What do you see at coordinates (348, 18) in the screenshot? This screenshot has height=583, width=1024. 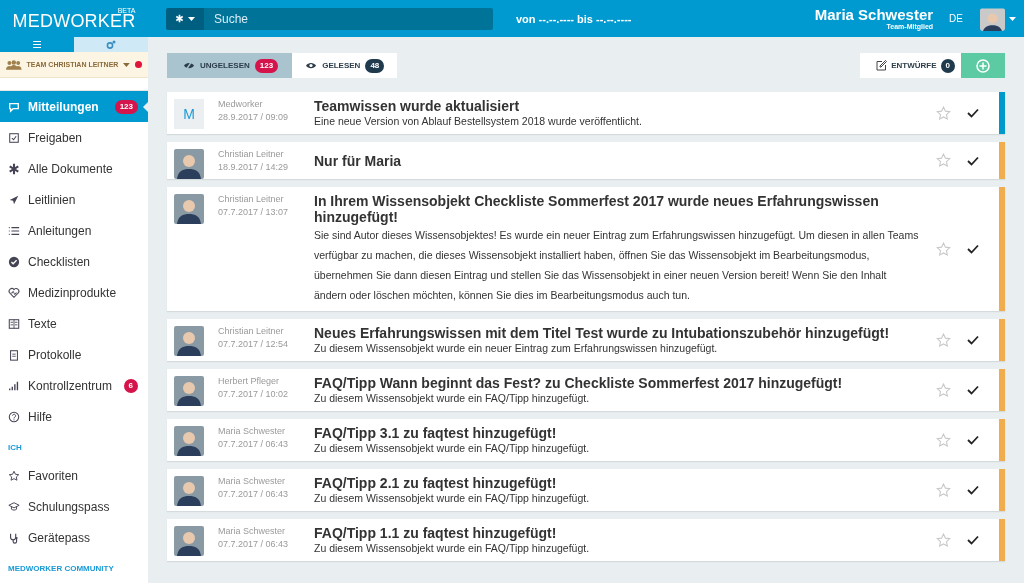 I see `search-field: Suche` at bounding box center [348, 18].